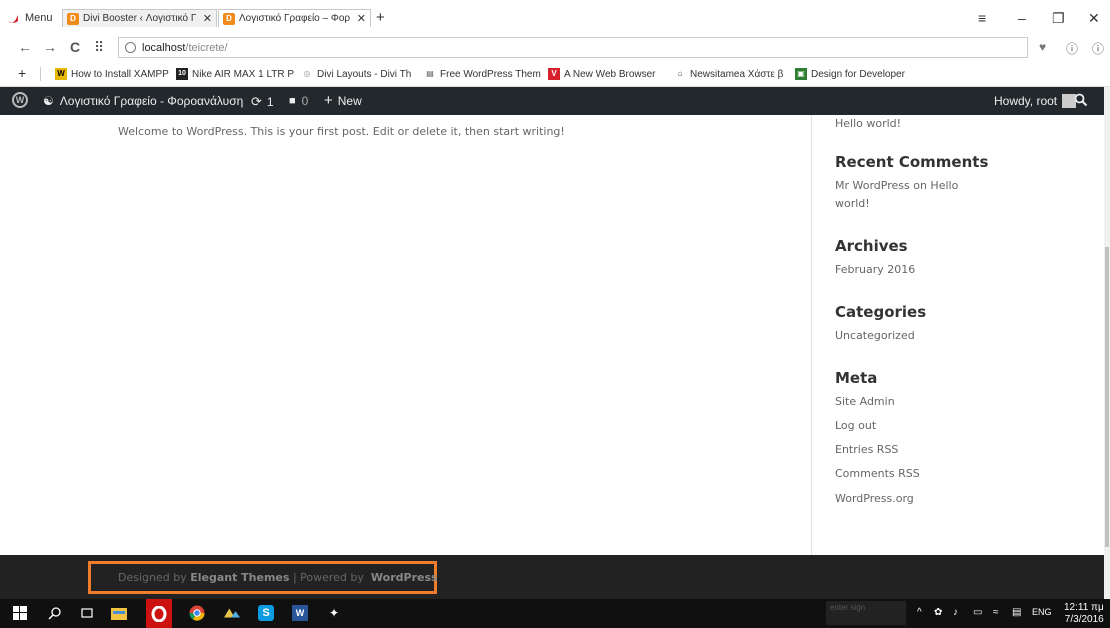  I want to click on bookmark-item: ▤ Free WordPress Them, so click(482, 74).